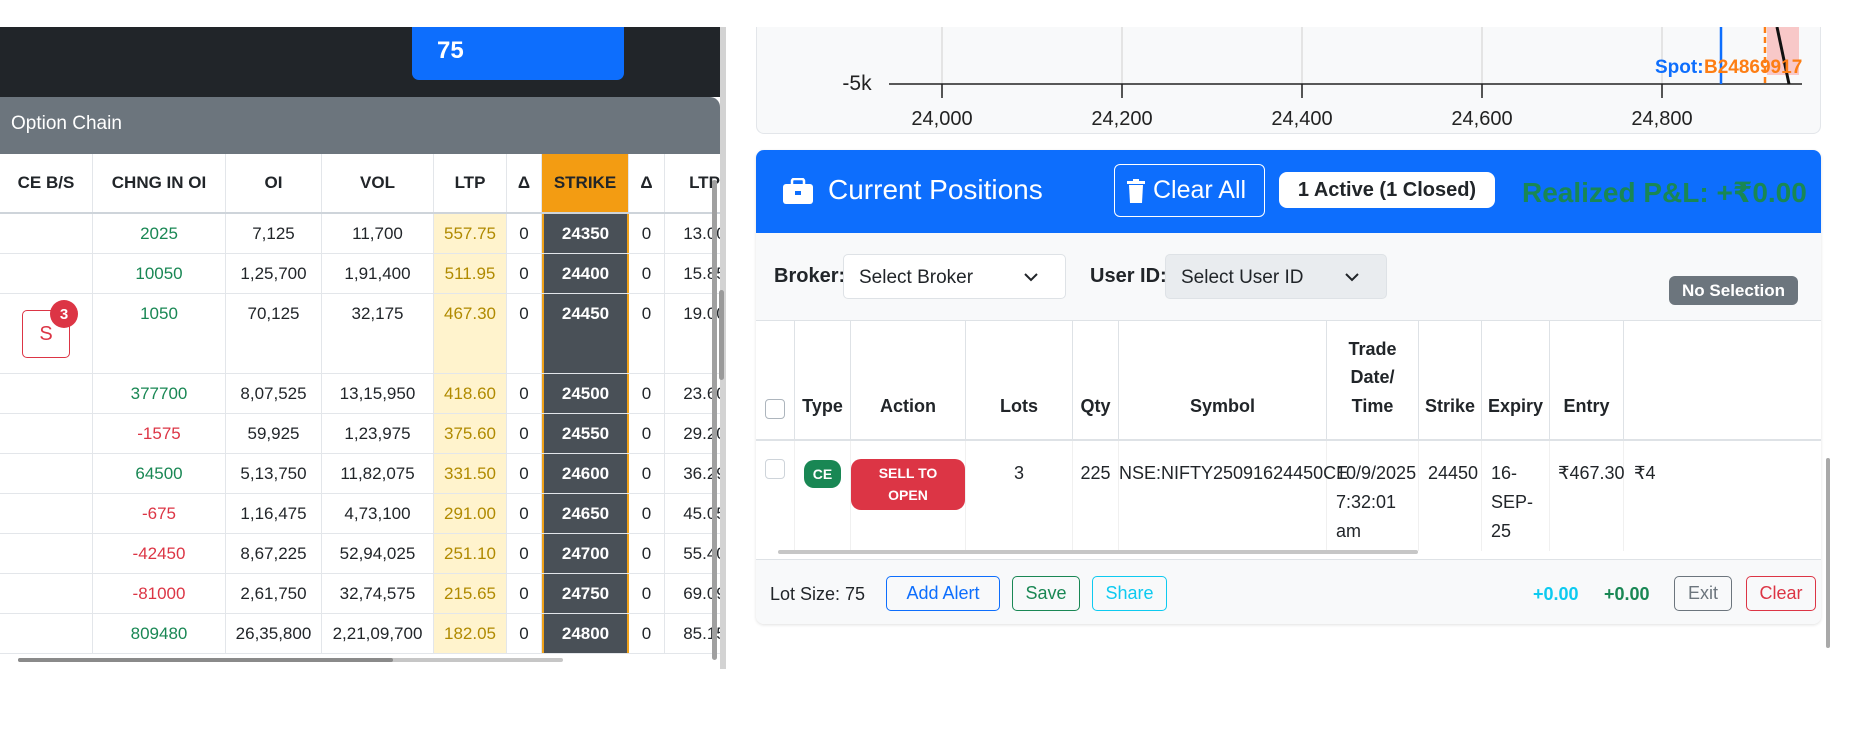  What do you see at coordinates (775, 409) in the screenshot?
I see `select-all-checkbox` at bounding box center [775, 409].